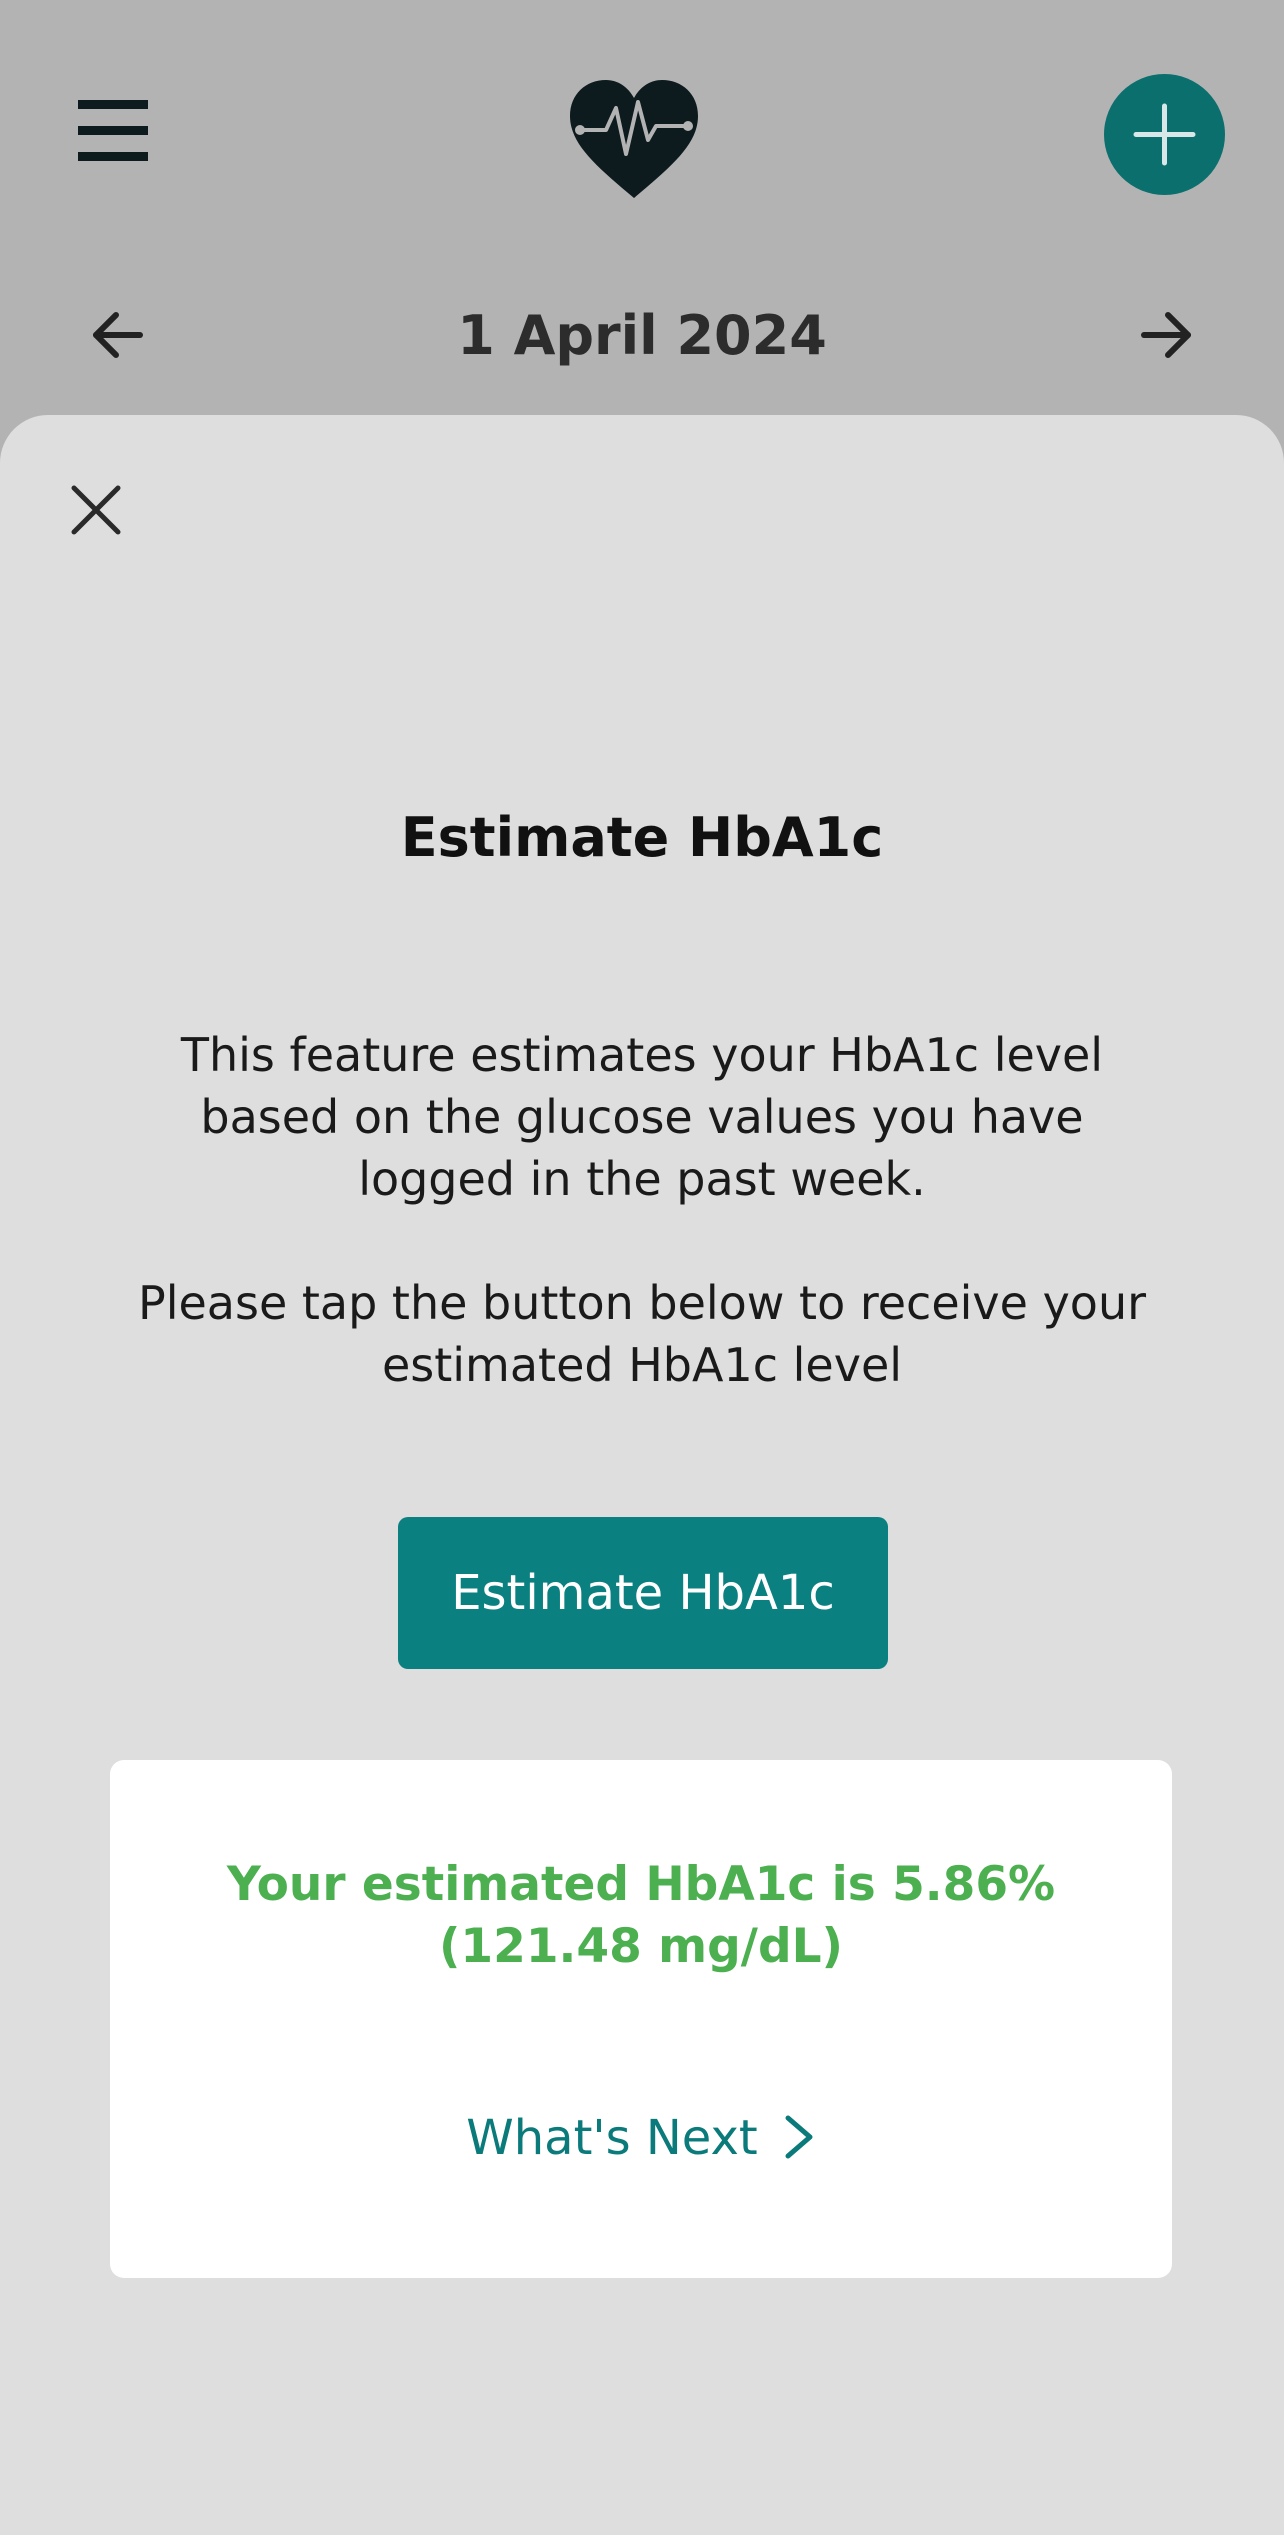 The height and width of the screenshot is (2535, 1284). Describe the element at coordinates (643, 1593) in the screenshot. I see `estimate-hba1c-button: Estimate HbA1c` at that location.